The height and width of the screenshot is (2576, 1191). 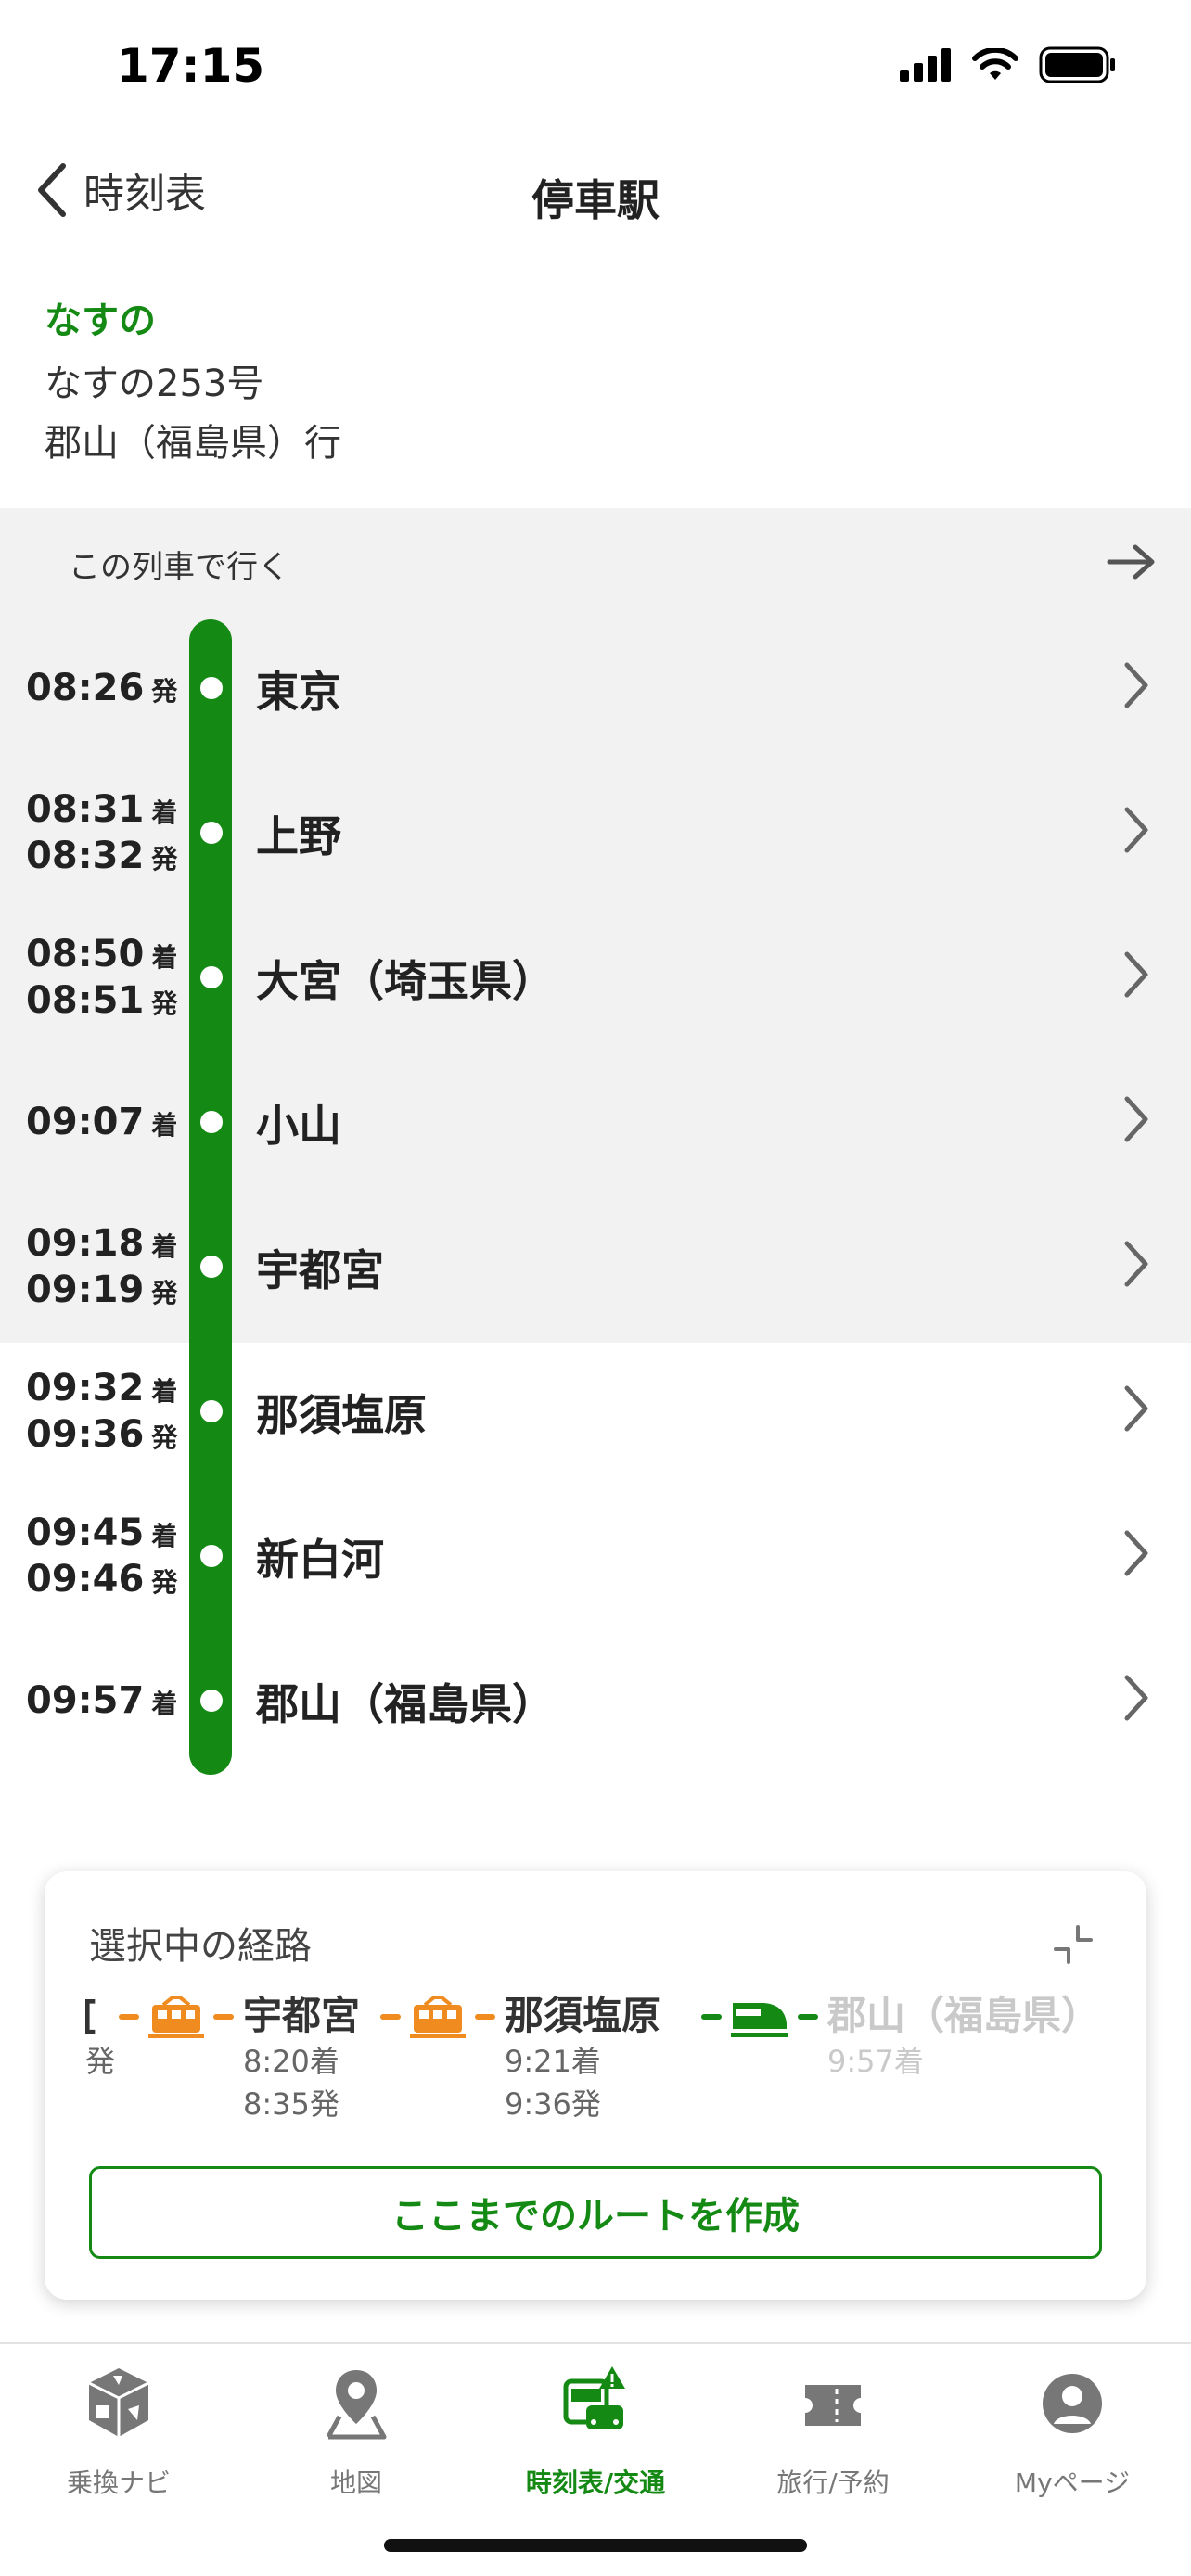 I want to click on route-station-time: 発, so click(x=100, y=2061).